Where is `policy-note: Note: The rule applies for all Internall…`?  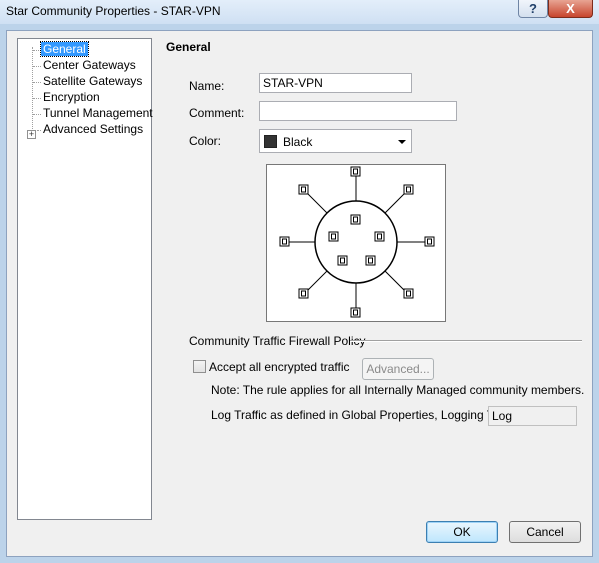
policy-note: Note: The rule applies for all Internall… is located at coordinates (398, 390).